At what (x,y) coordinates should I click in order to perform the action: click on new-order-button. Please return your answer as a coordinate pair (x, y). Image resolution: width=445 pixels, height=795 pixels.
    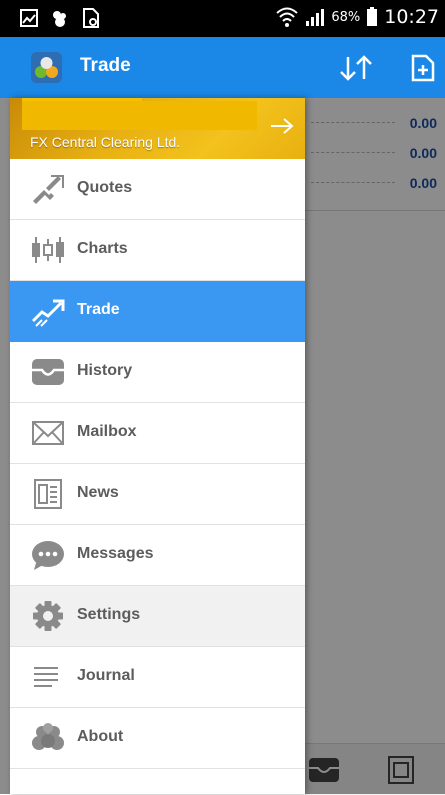
    Looking at the image, I should click on (423, 68).